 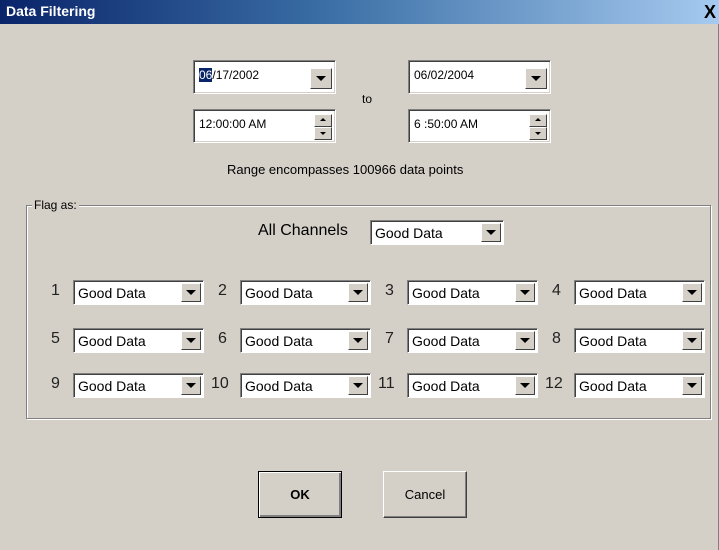 What do you see at coordinates (444, 75) in the screenshot?
I see `end-date-value: 06/02/2004` at bounding box center [444, 75].